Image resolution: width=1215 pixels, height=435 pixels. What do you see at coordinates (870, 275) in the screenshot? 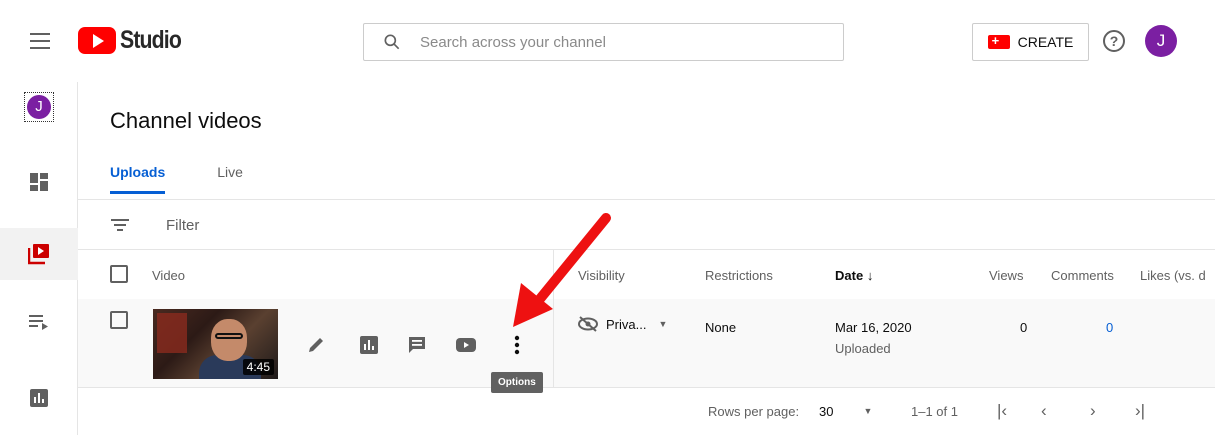
I see `sort-down-icon: ↓` at bounding box center [870, 275].